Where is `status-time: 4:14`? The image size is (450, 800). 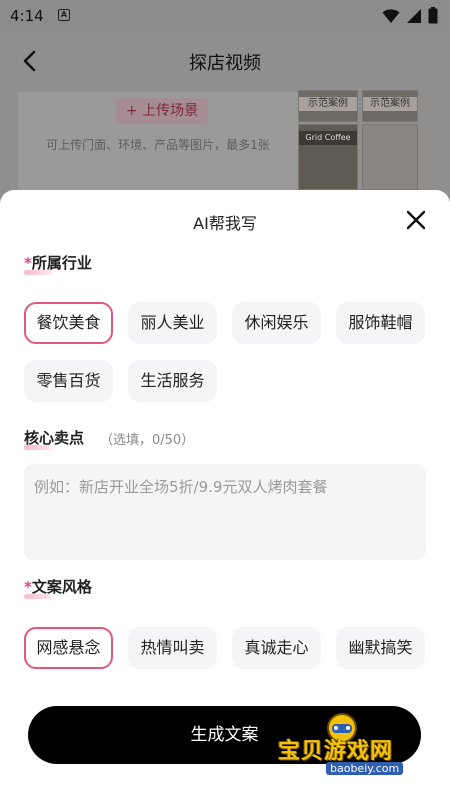
status-time: 4:14 is located at coordinates (27, 16).